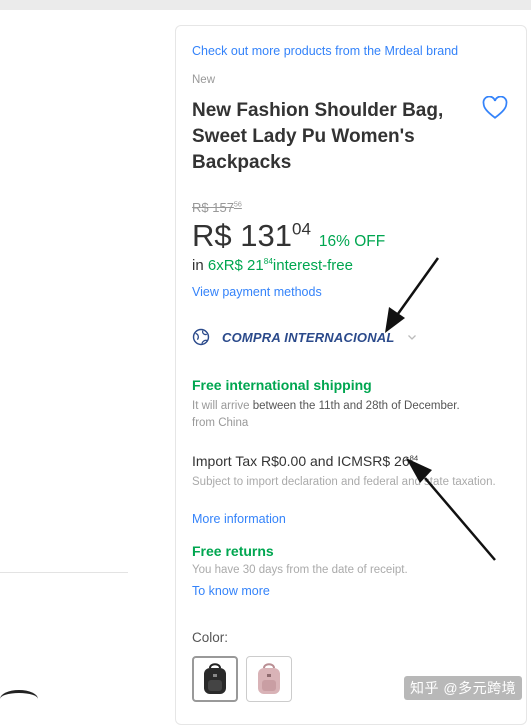 This screenshot has height=725, width=531. I want to click on original-price: R$ 15756, so click(217, 207).